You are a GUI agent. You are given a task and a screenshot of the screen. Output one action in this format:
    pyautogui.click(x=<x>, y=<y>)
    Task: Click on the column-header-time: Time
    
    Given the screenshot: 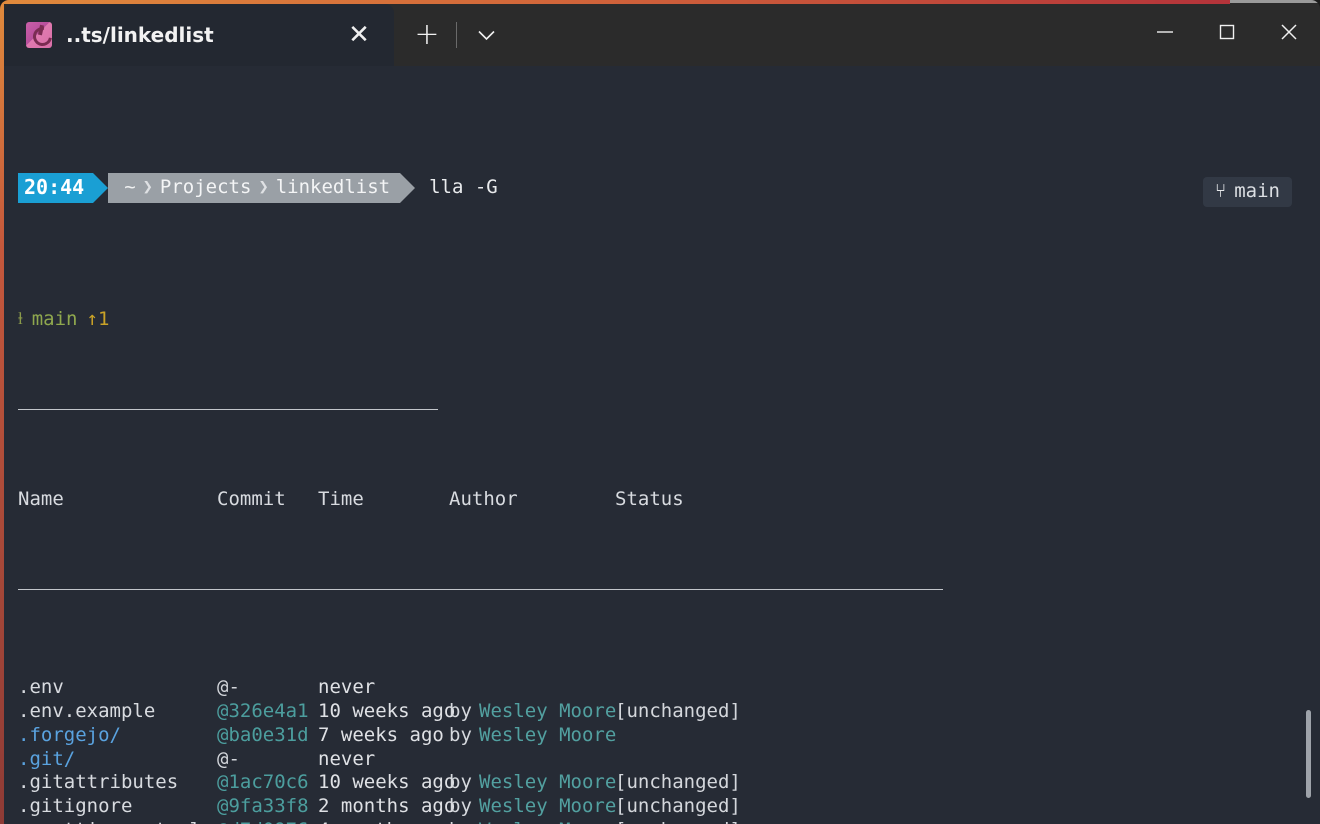 What is the action you would take?
    pyautogui.click(x=341, y=498)
    